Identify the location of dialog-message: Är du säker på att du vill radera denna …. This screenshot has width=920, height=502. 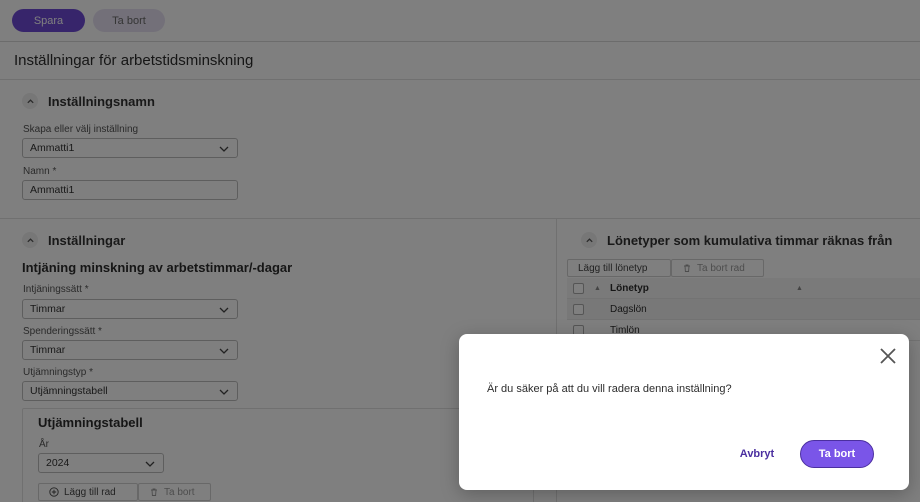
(609, 389).